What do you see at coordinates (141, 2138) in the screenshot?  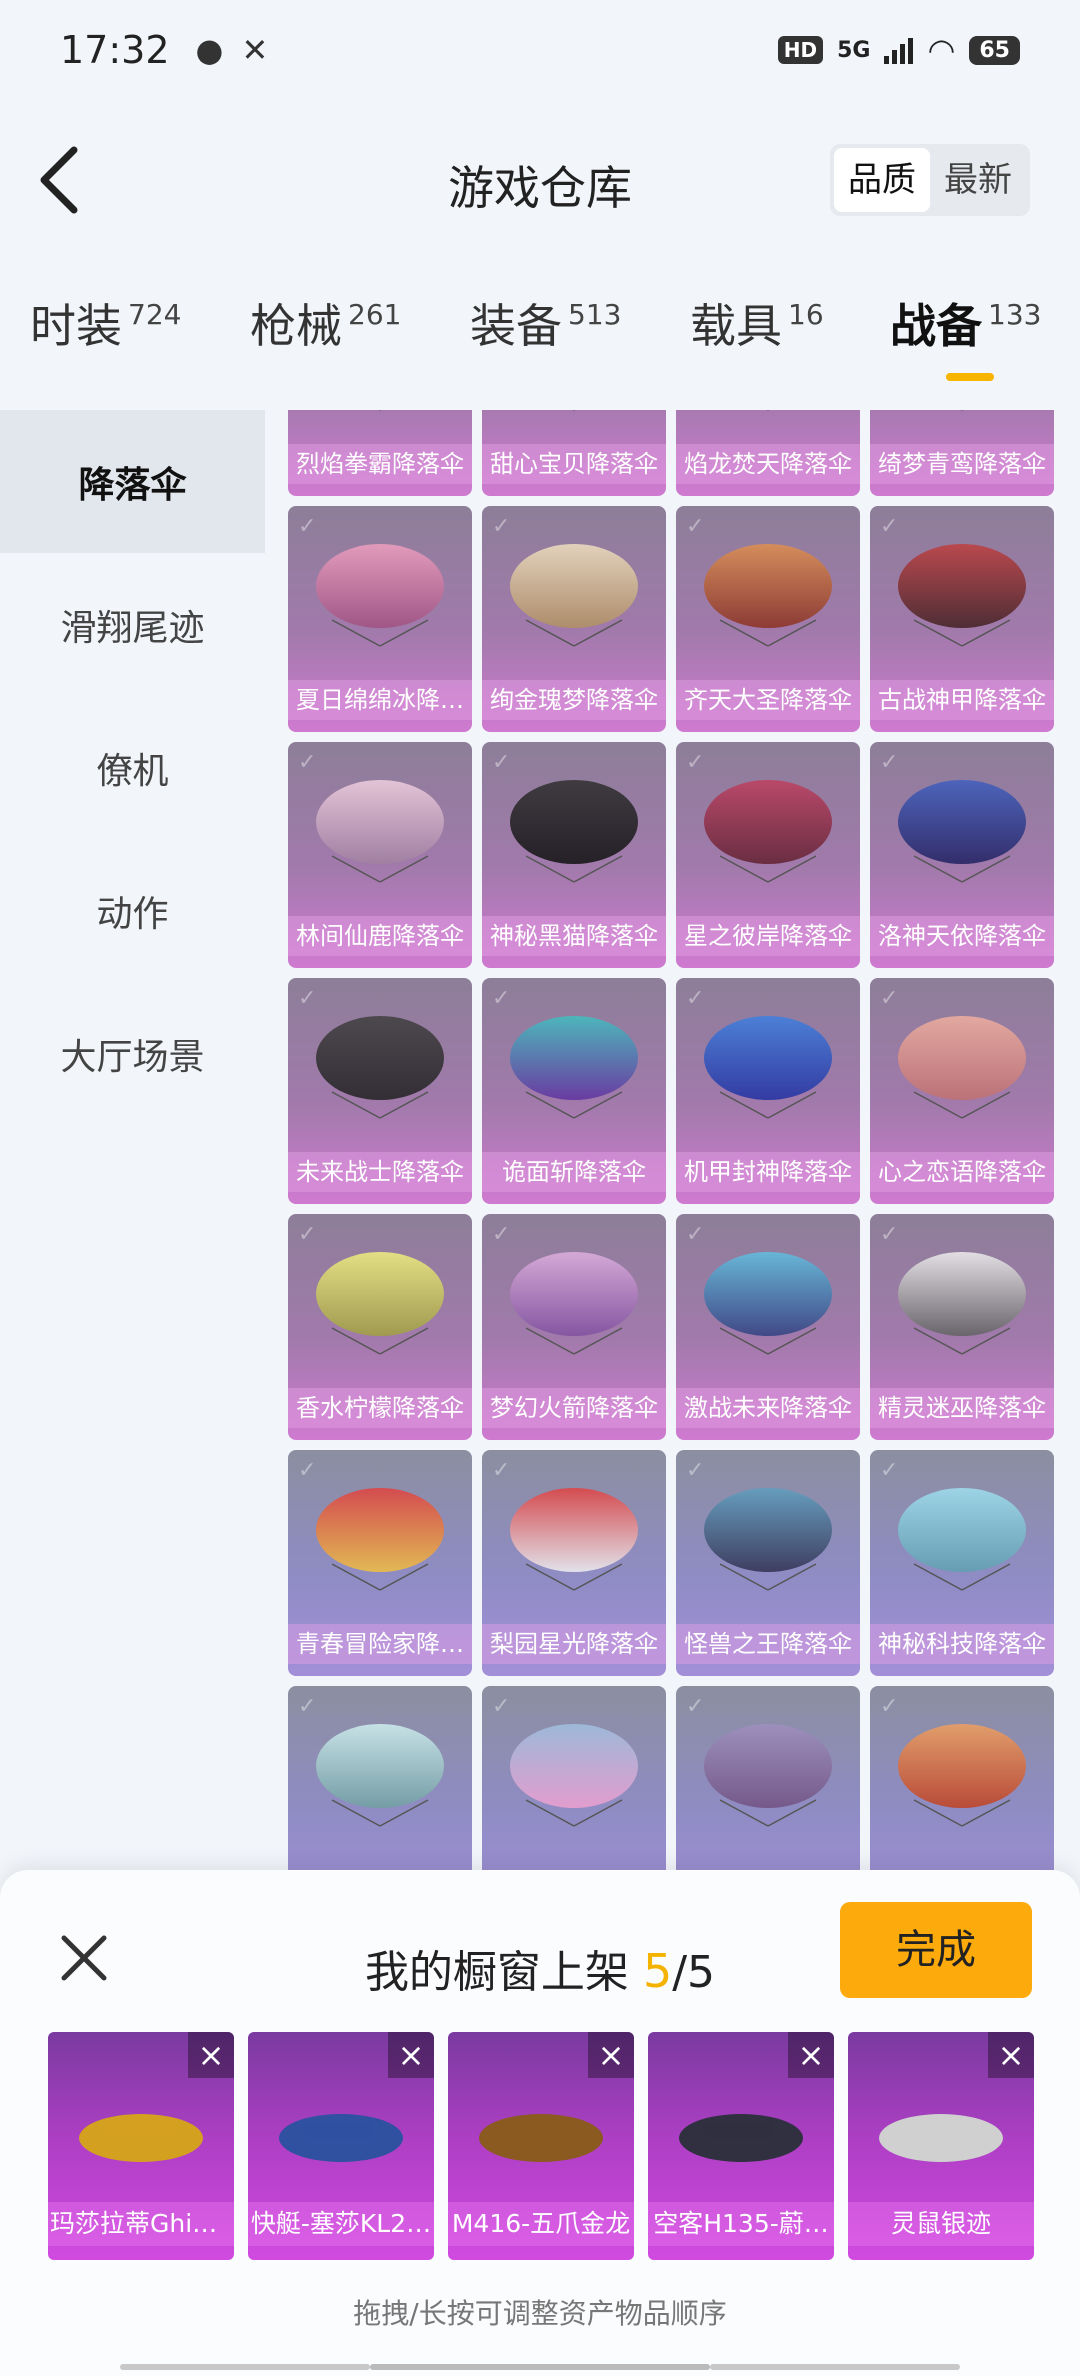 I see `car-icon` at bounding box center [141, 2138].